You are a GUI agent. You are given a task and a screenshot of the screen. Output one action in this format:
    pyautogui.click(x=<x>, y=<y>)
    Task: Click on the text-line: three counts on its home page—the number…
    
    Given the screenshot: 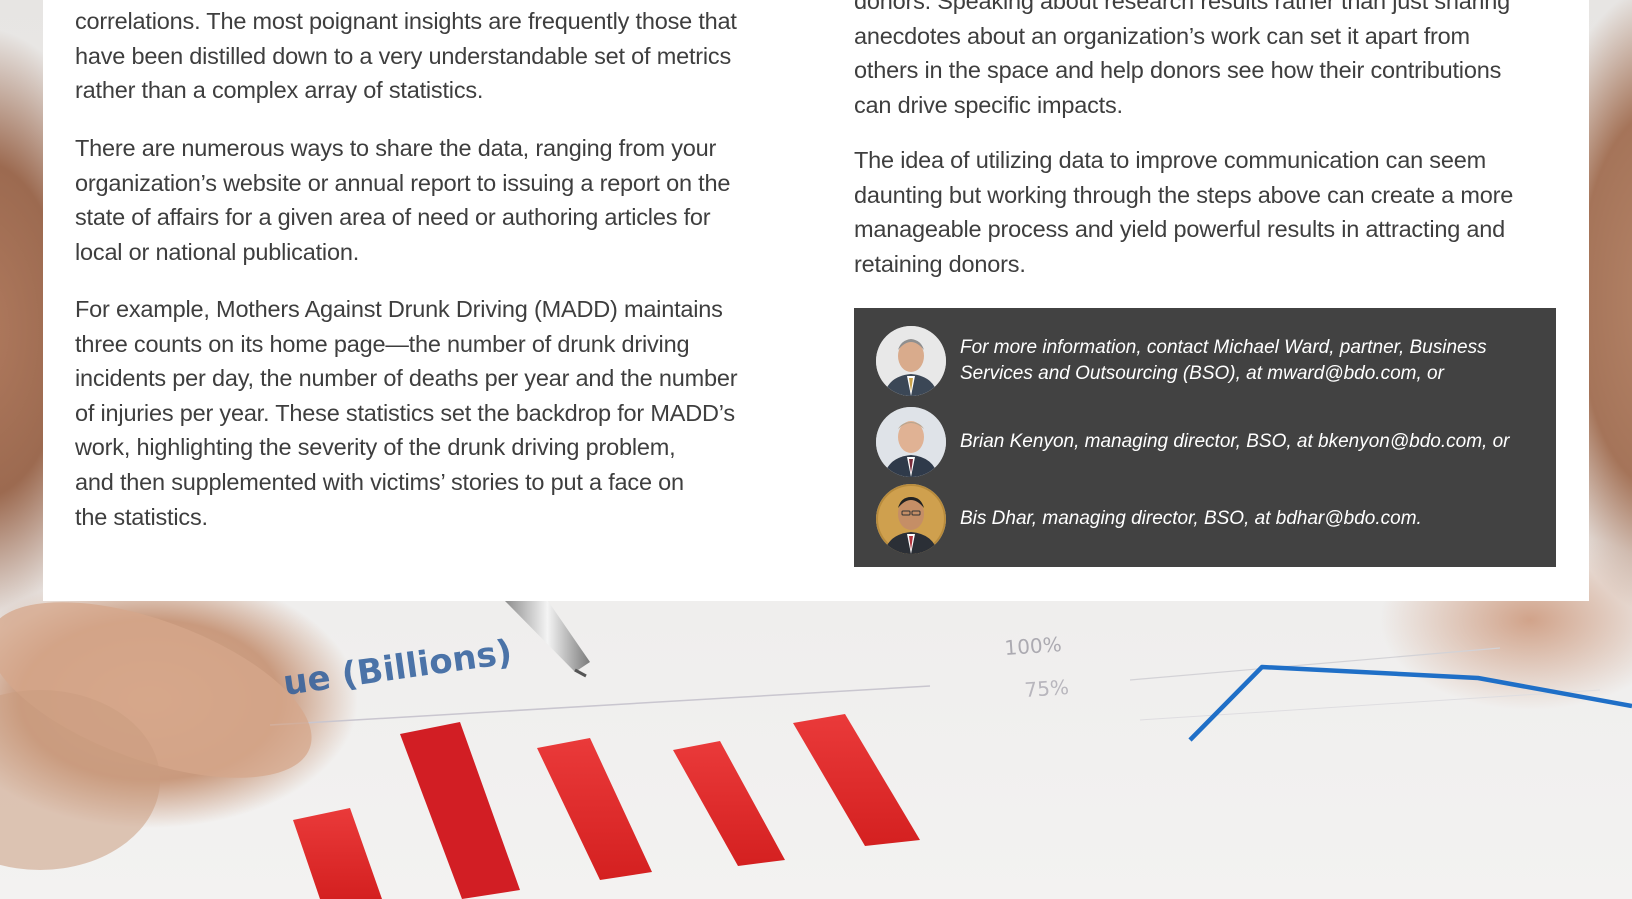 What is the action you would take?
    pyautogui.click(x=382, y=343)
    